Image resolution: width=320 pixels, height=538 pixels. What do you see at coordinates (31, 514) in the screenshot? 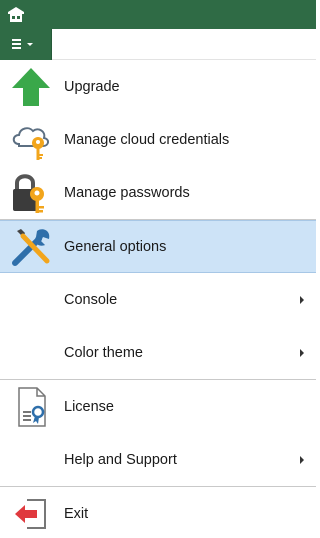
I see `exit-door-icon` at bounding box center [31, 514].